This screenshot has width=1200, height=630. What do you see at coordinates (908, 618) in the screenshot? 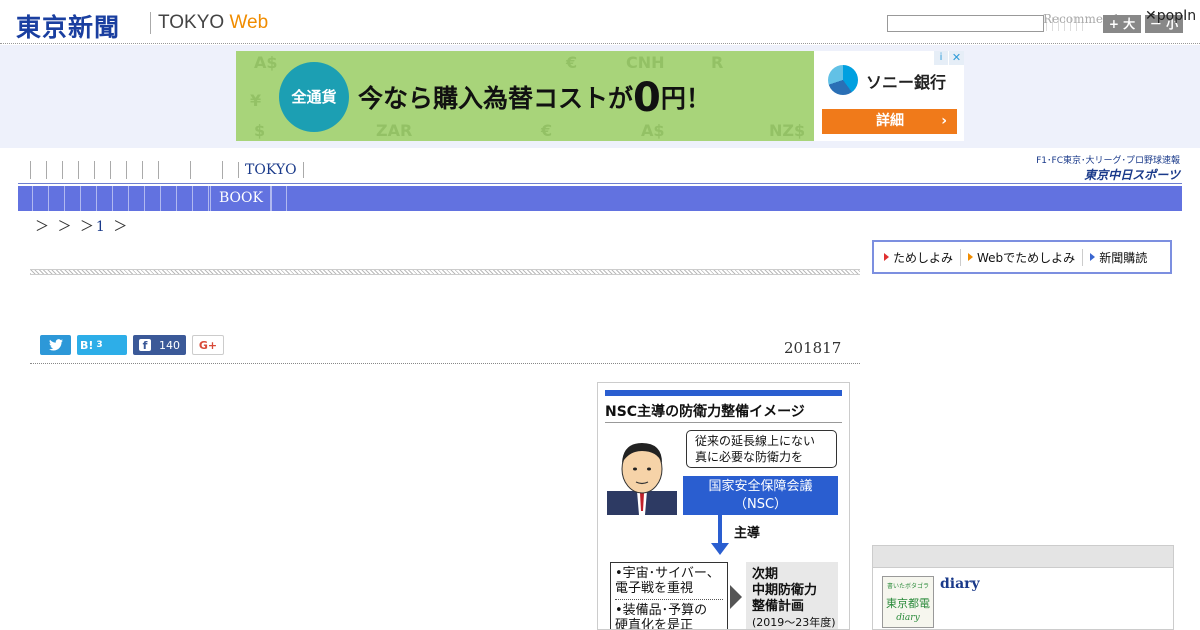
I see `diary-thumb-line3: diary` at bounding box center [908, 618].